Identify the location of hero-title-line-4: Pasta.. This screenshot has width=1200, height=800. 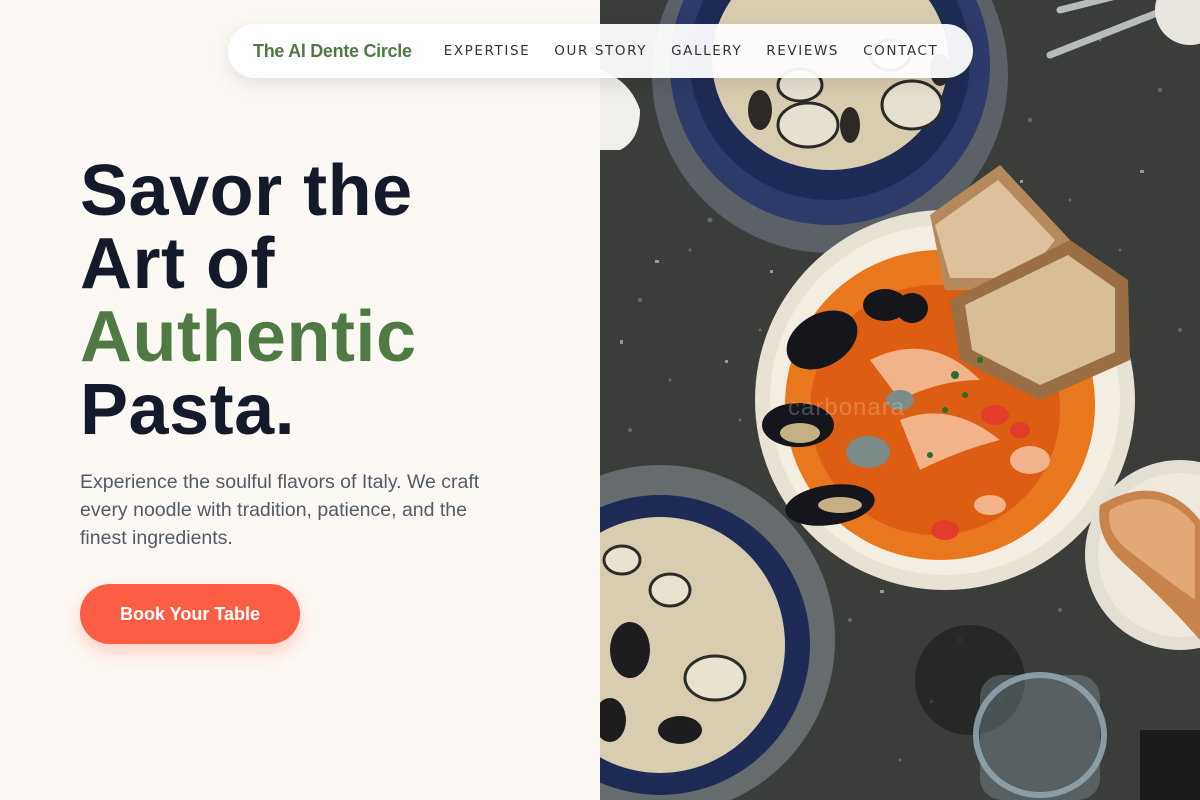
(188, 410).